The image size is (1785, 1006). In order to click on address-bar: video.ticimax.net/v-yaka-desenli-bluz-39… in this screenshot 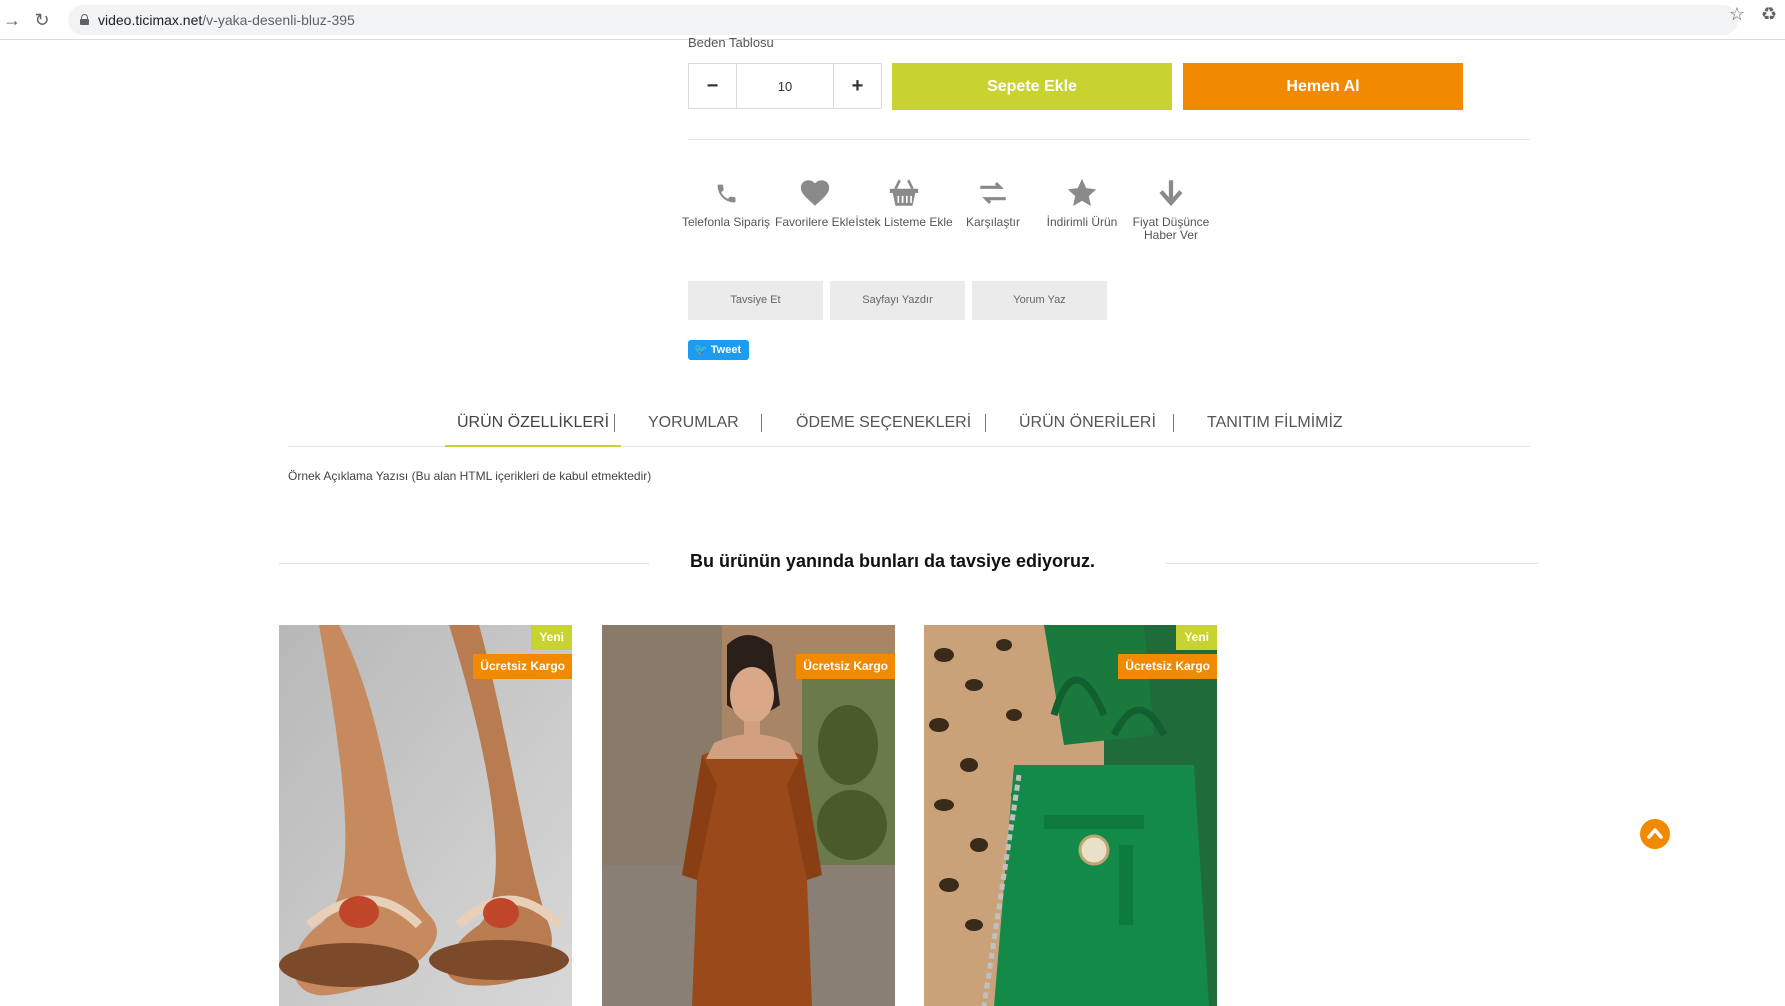, I will do `click(903, 20)`.